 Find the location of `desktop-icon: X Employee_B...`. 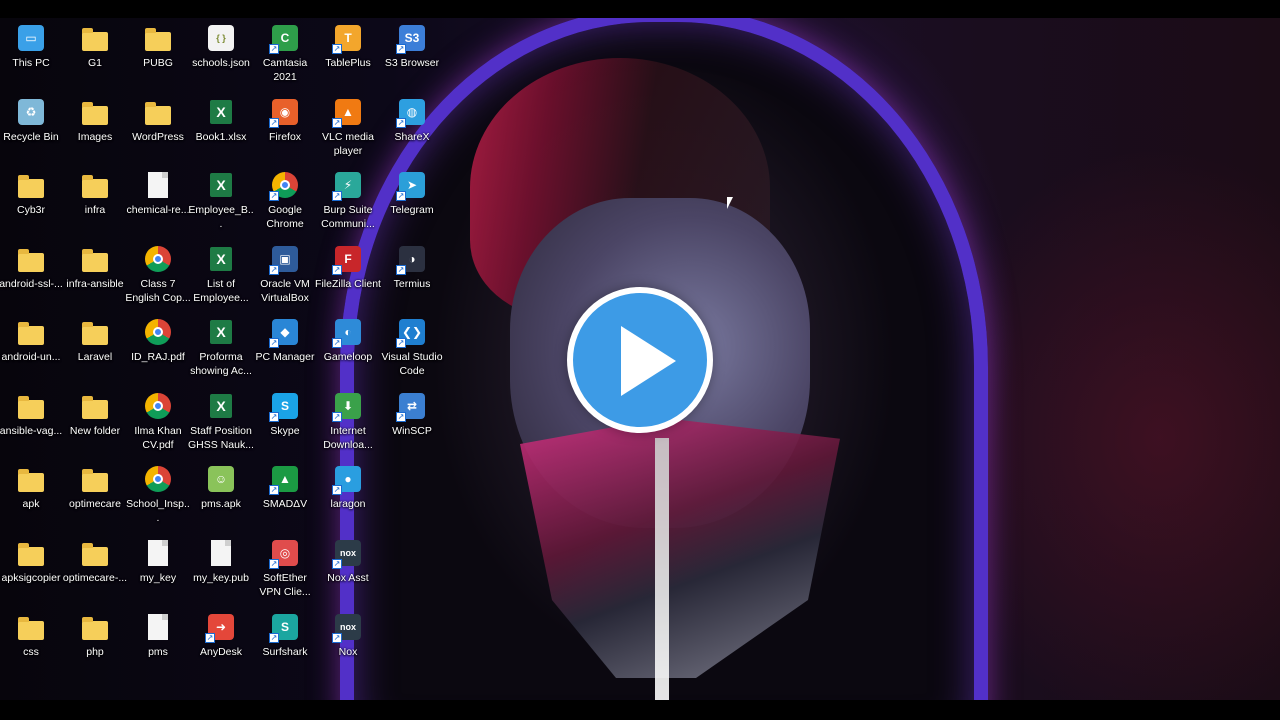

desktop-icon: X Employee_B... is located at coordinates (221, 198).